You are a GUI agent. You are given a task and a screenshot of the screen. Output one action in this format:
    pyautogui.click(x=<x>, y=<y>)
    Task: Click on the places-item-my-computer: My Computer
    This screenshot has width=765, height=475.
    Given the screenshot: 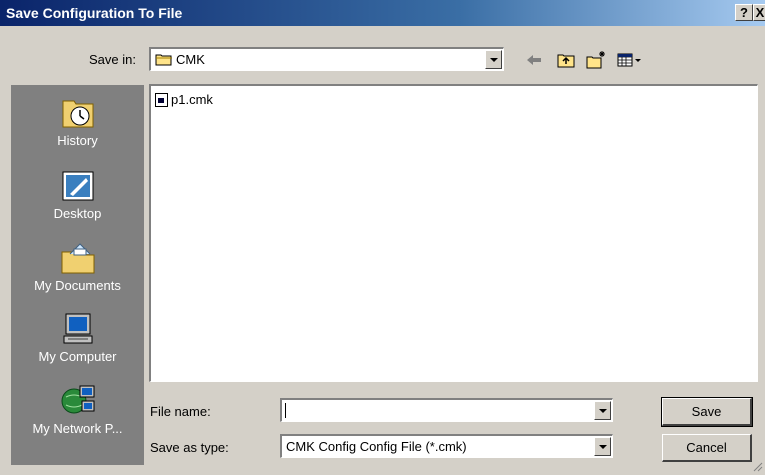 What is the action you would take?
    pyautogui.click(x=77, y=337)
    